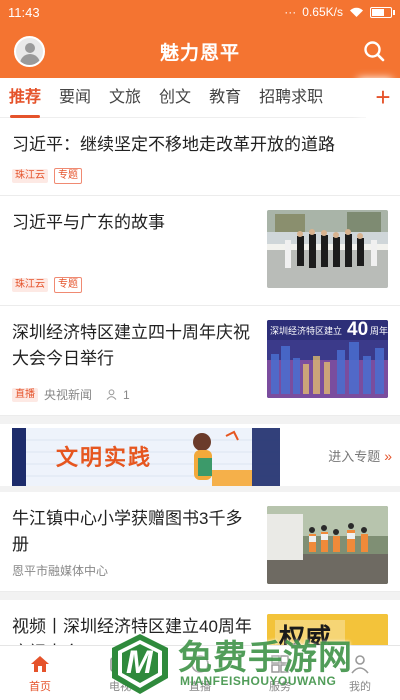 This screenshot has height=700, width=400. Describe the element at coordinates (356, 12) in the screenshot. I see `wifi-icon` at that location.